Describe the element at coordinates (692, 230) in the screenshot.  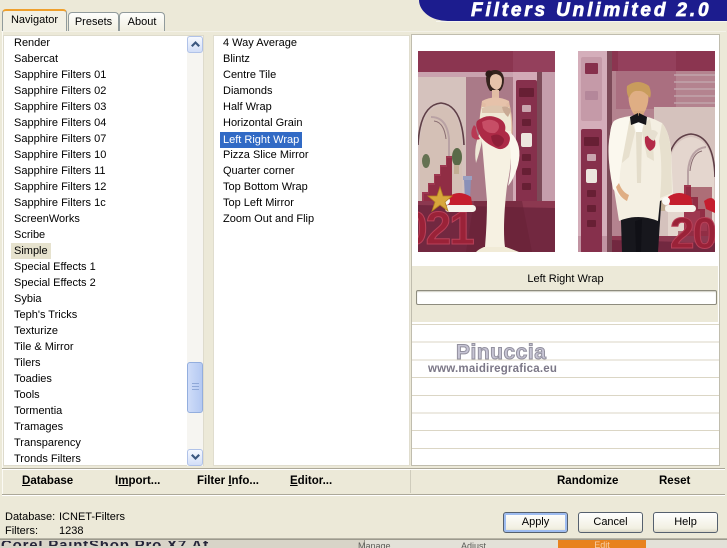
I see `svg-text: 20` at that location.